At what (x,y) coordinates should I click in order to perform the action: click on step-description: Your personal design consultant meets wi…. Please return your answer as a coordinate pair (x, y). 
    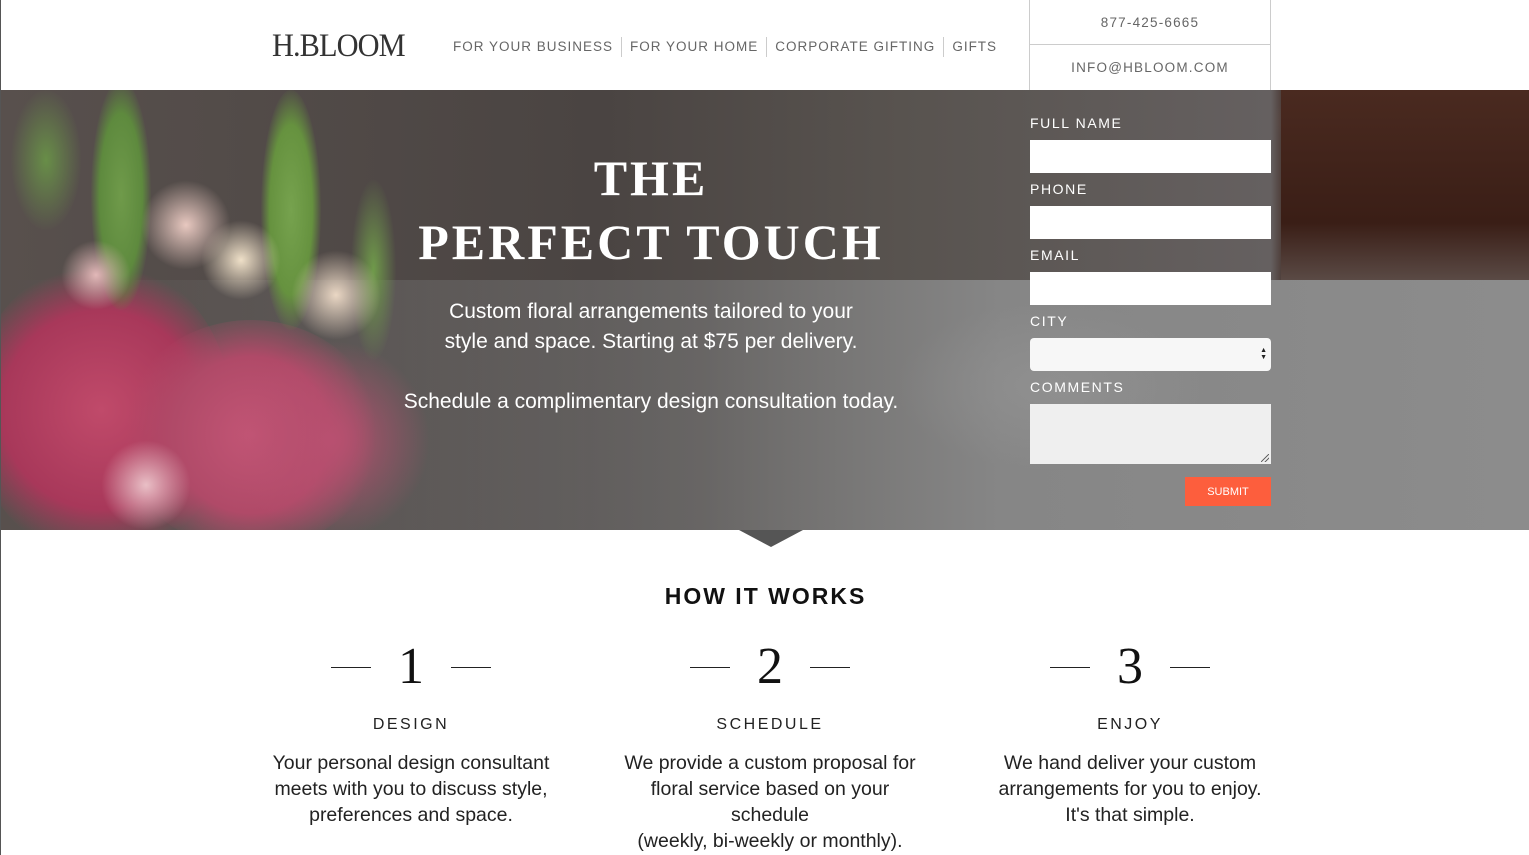
    Looking at the image, I should click on (411, 789).